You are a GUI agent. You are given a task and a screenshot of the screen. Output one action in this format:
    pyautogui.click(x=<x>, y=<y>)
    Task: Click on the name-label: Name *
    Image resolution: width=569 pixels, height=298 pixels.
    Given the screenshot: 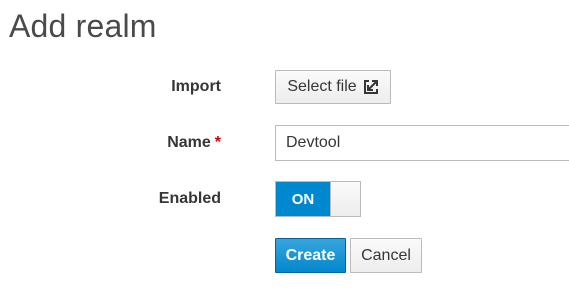 What is the action you would take?
    pyautogui.click(x=151, y=143)
    